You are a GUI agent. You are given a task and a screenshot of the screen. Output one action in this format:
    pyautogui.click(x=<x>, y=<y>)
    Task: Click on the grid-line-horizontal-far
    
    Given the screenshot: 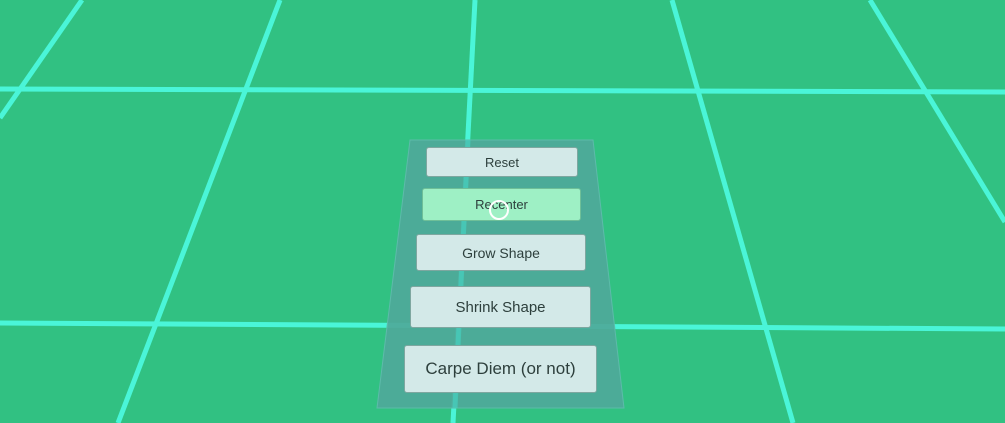 What is the action you would take?
    pyautogui.click(x=502, y=90)
    